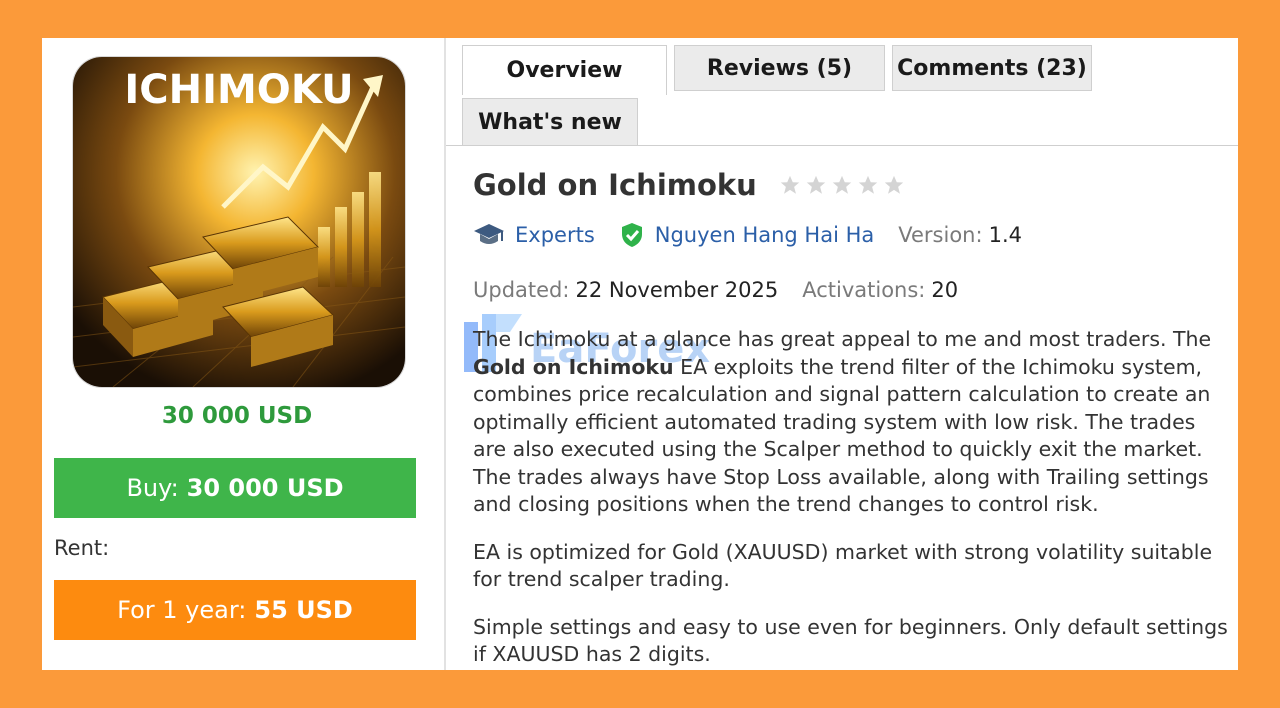 The height and width of the screenshot is (708, 1280). I want to click on title-row: Gold on Ichimoku, so click(689, 185).